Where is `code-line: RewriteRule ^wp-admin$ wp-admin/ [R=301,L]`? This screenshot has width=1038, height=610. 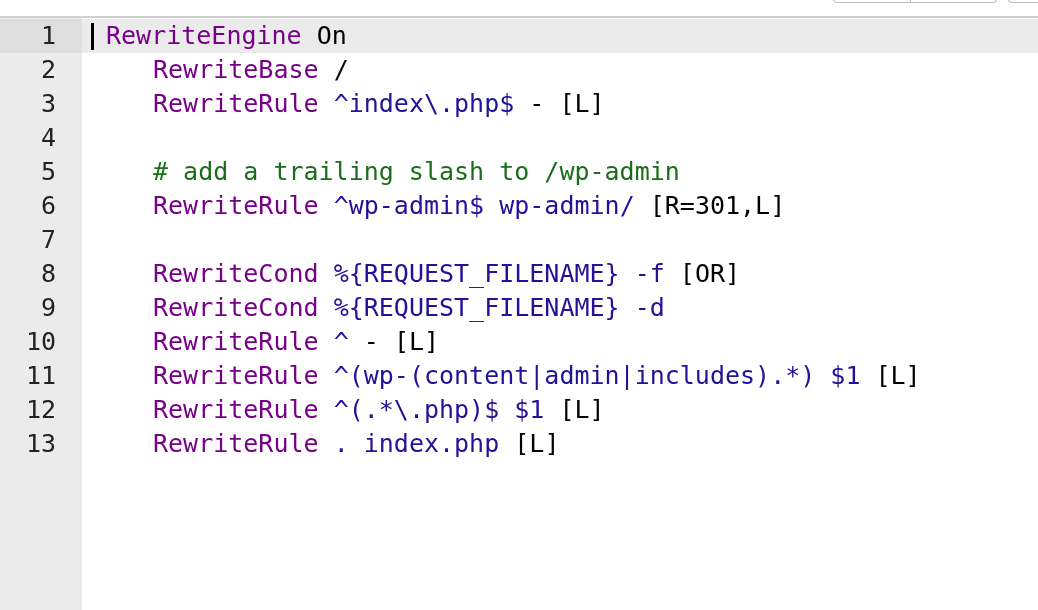 code-line: RewriteRule ^wp-admin$ wp-admin/ [R=301,L] is located at coordinates (469, 206).